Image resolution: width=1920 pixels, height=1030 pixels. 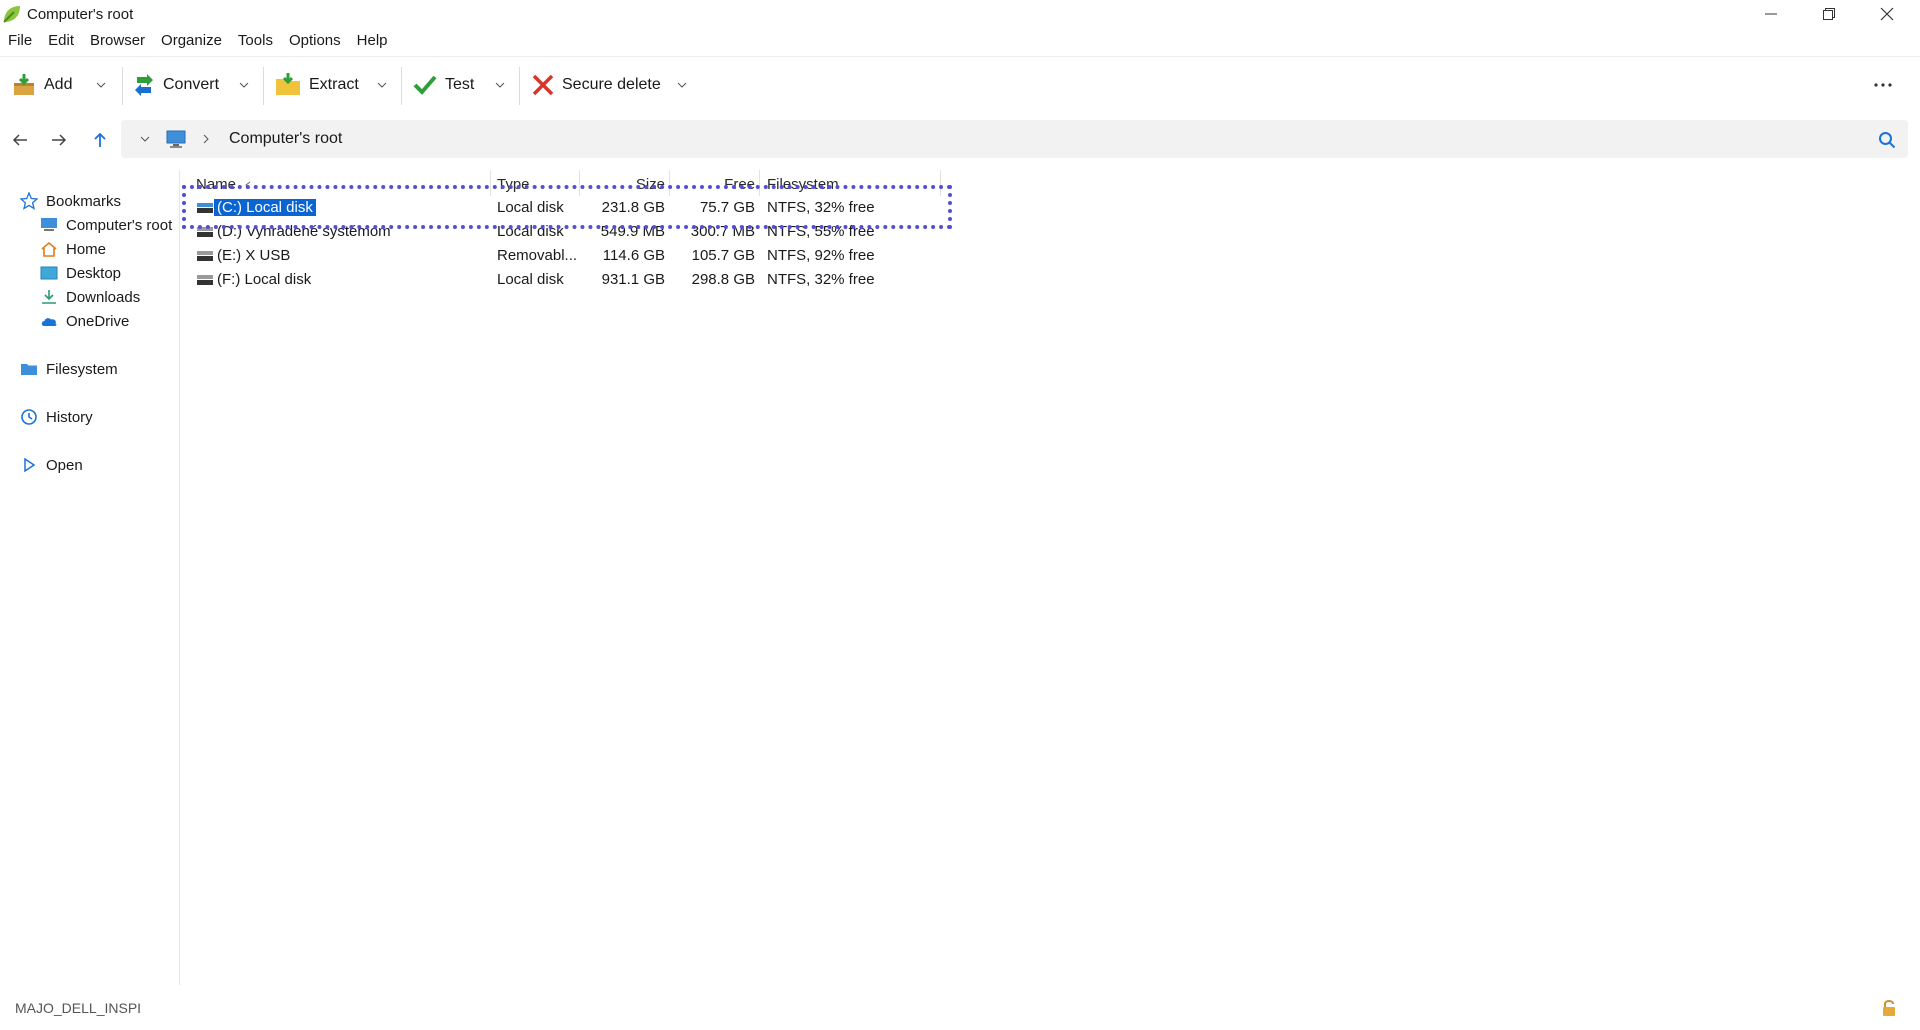 What do you see at coordinates (425, 85) in the screenshot?
I see `checkmark-icon` at bounding box center [425, 85].